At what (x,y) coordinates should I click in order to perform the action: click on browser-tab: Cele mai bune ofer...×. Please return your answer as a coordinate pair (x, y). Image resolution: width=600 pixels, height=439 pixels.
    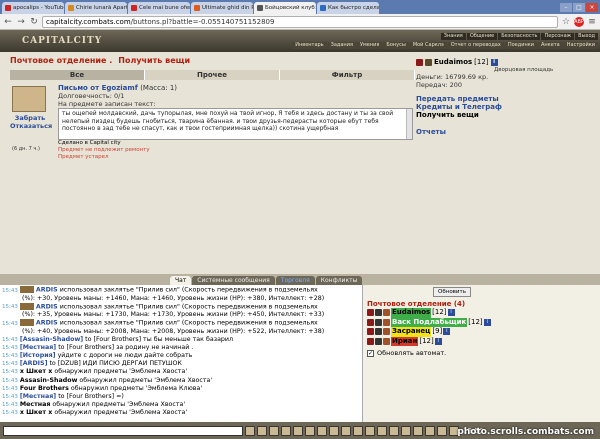
    Looking at the image, I should click on (159, 8).